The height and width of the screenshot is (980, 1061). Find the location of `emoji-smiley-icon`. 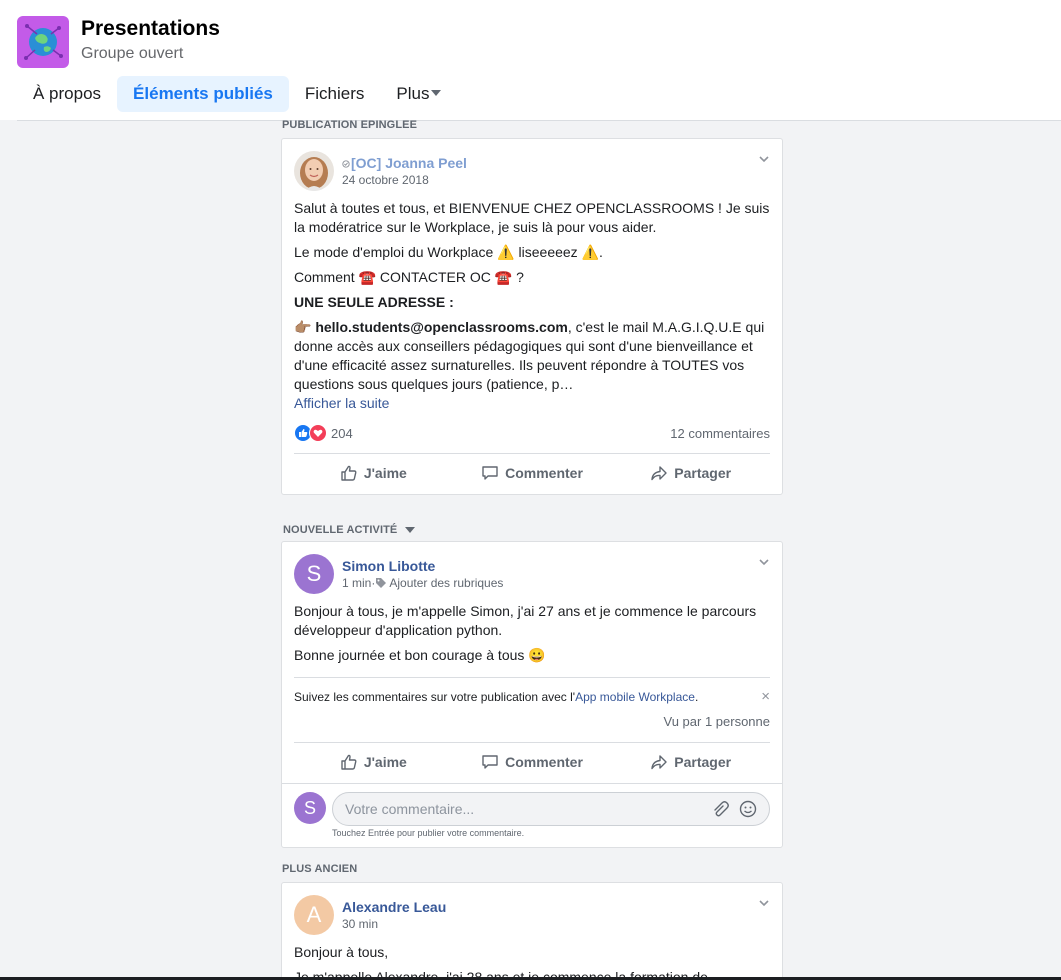

emoji-smiley-icon is located at coordinates (748, 809).